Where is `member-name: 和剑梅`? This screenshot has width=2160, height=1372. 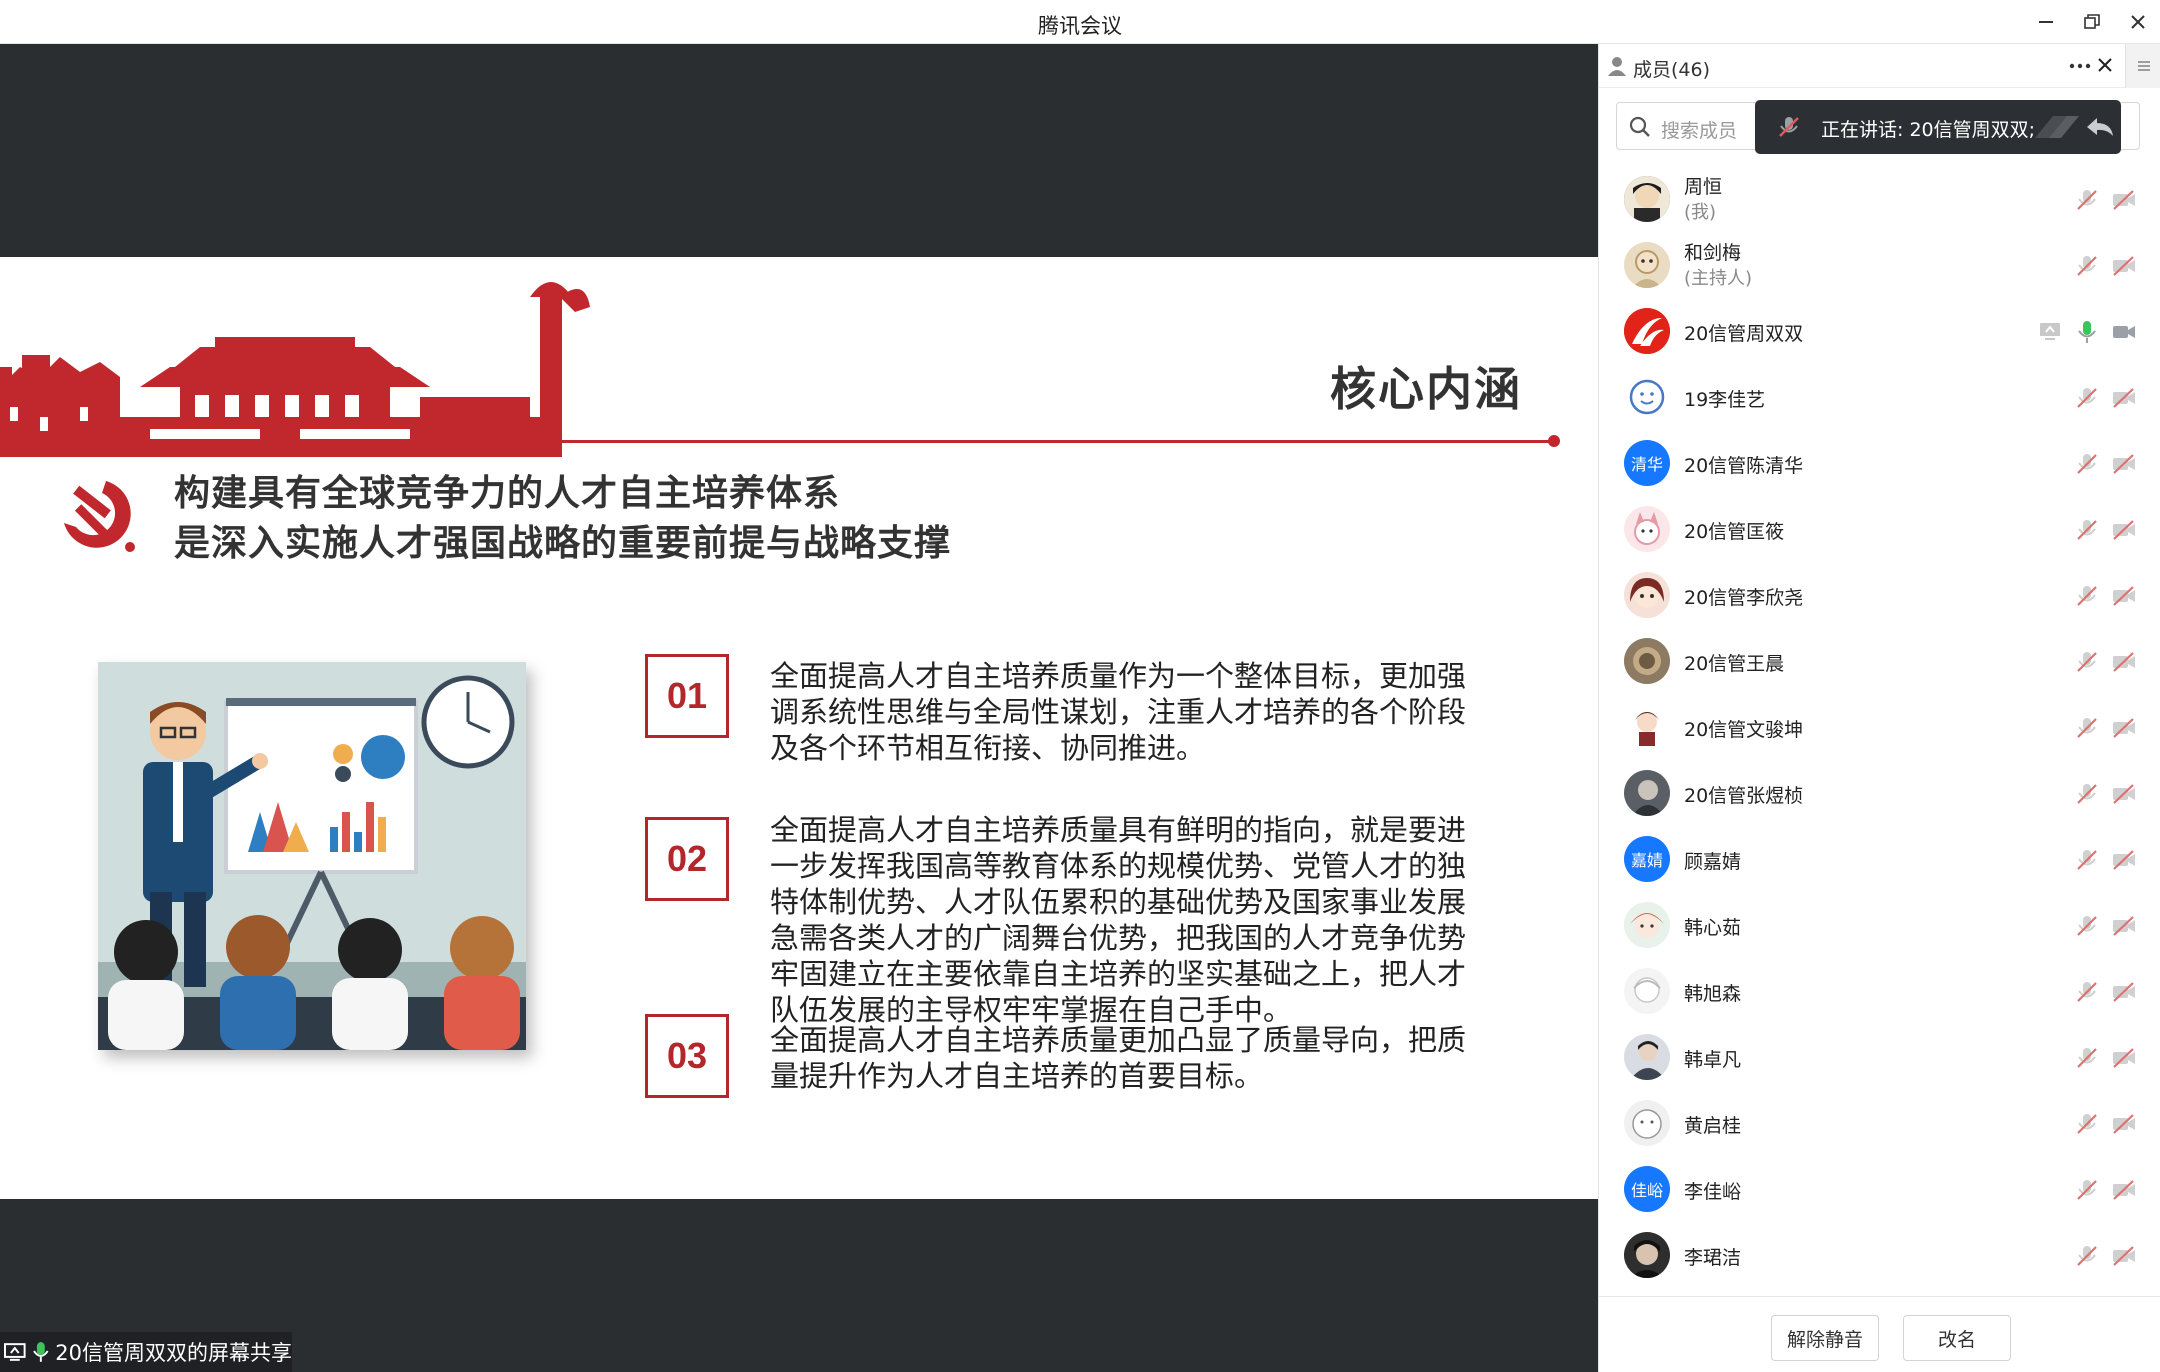 member-name: 和剑梅 is located at coordinates (1713, 253).